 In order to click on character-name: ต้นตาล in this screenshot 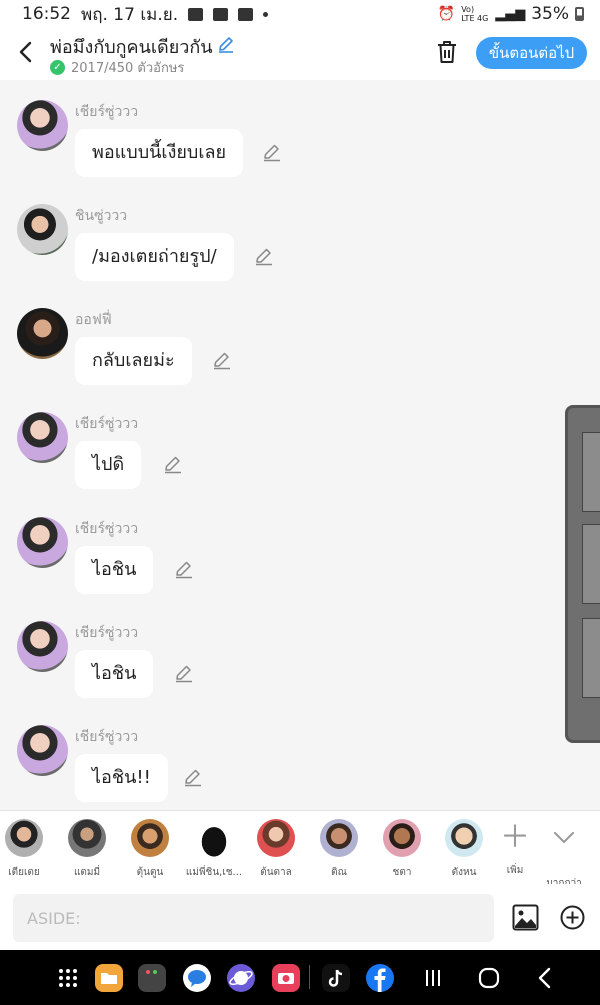, I will do `click(276, 872)`.